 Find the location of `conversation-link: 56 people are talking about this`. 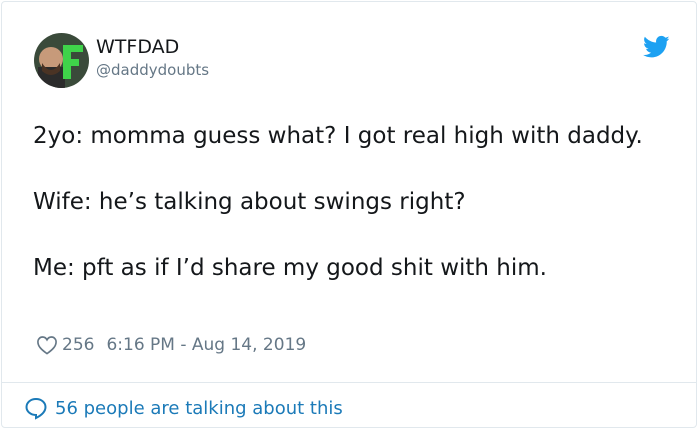

conversation-link: 56 people are talking about this is located at coordinates (183, 408).